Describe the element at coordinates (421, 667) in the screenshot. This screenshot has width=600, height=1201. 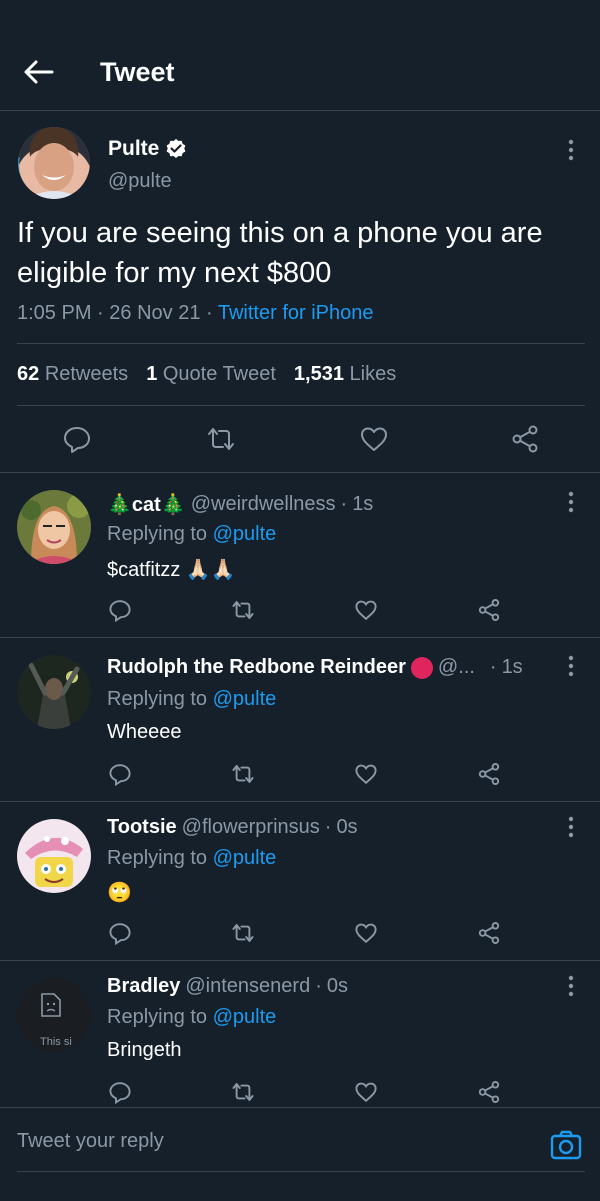
I see `status-dot` at that location.